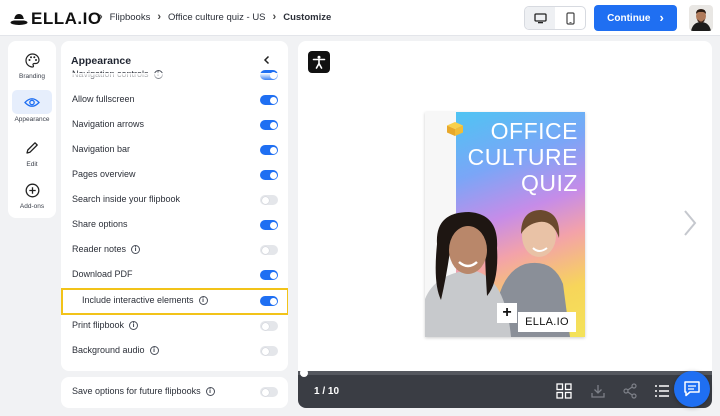 Image resolution: width=720 pixels, height=416 pixels. I want to click on chat-icon, so click(692, 389).